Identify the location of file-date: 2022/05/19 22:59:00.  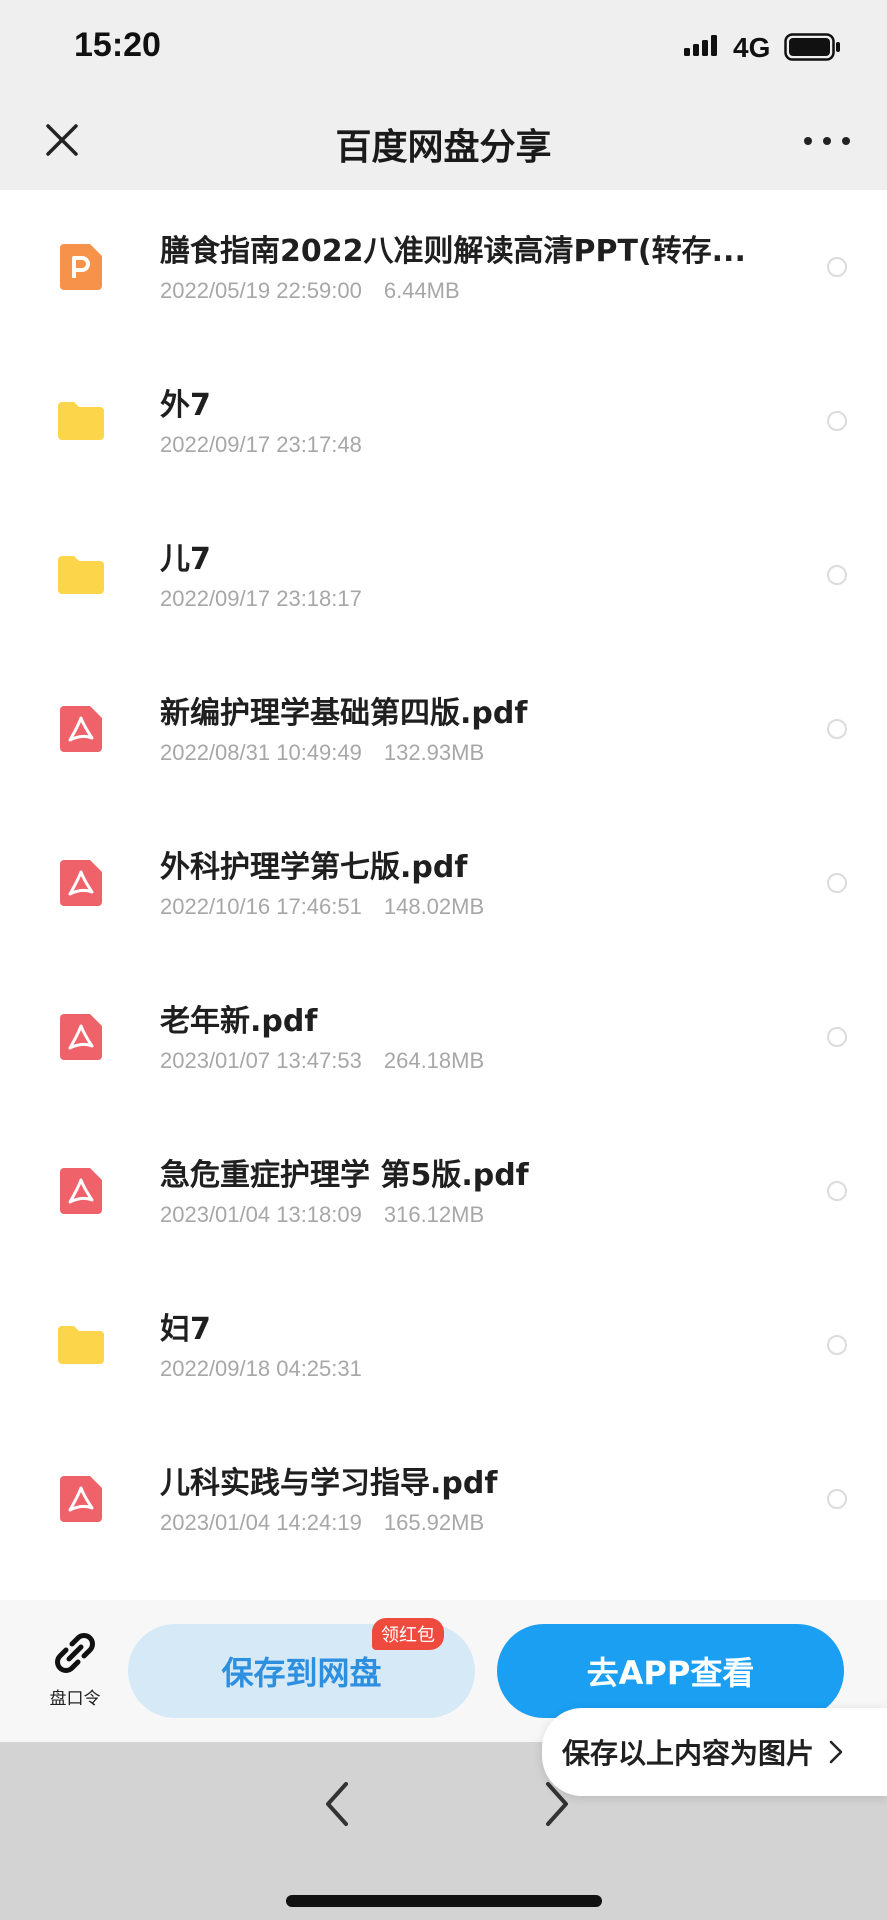
(261, 290).